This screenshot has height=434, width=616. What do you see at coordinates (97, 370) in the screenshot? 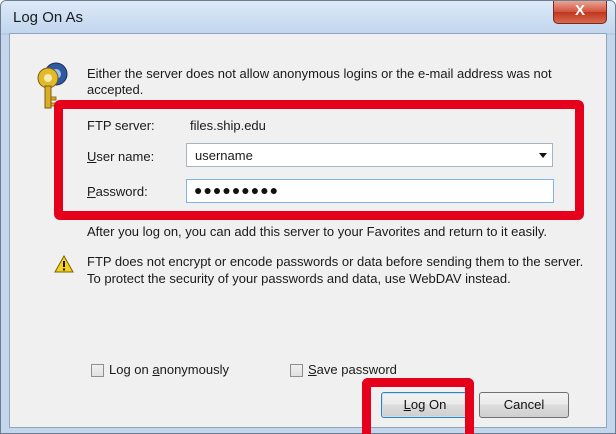
I see `anonymous-checkbox` at bounding box center [97, 370].